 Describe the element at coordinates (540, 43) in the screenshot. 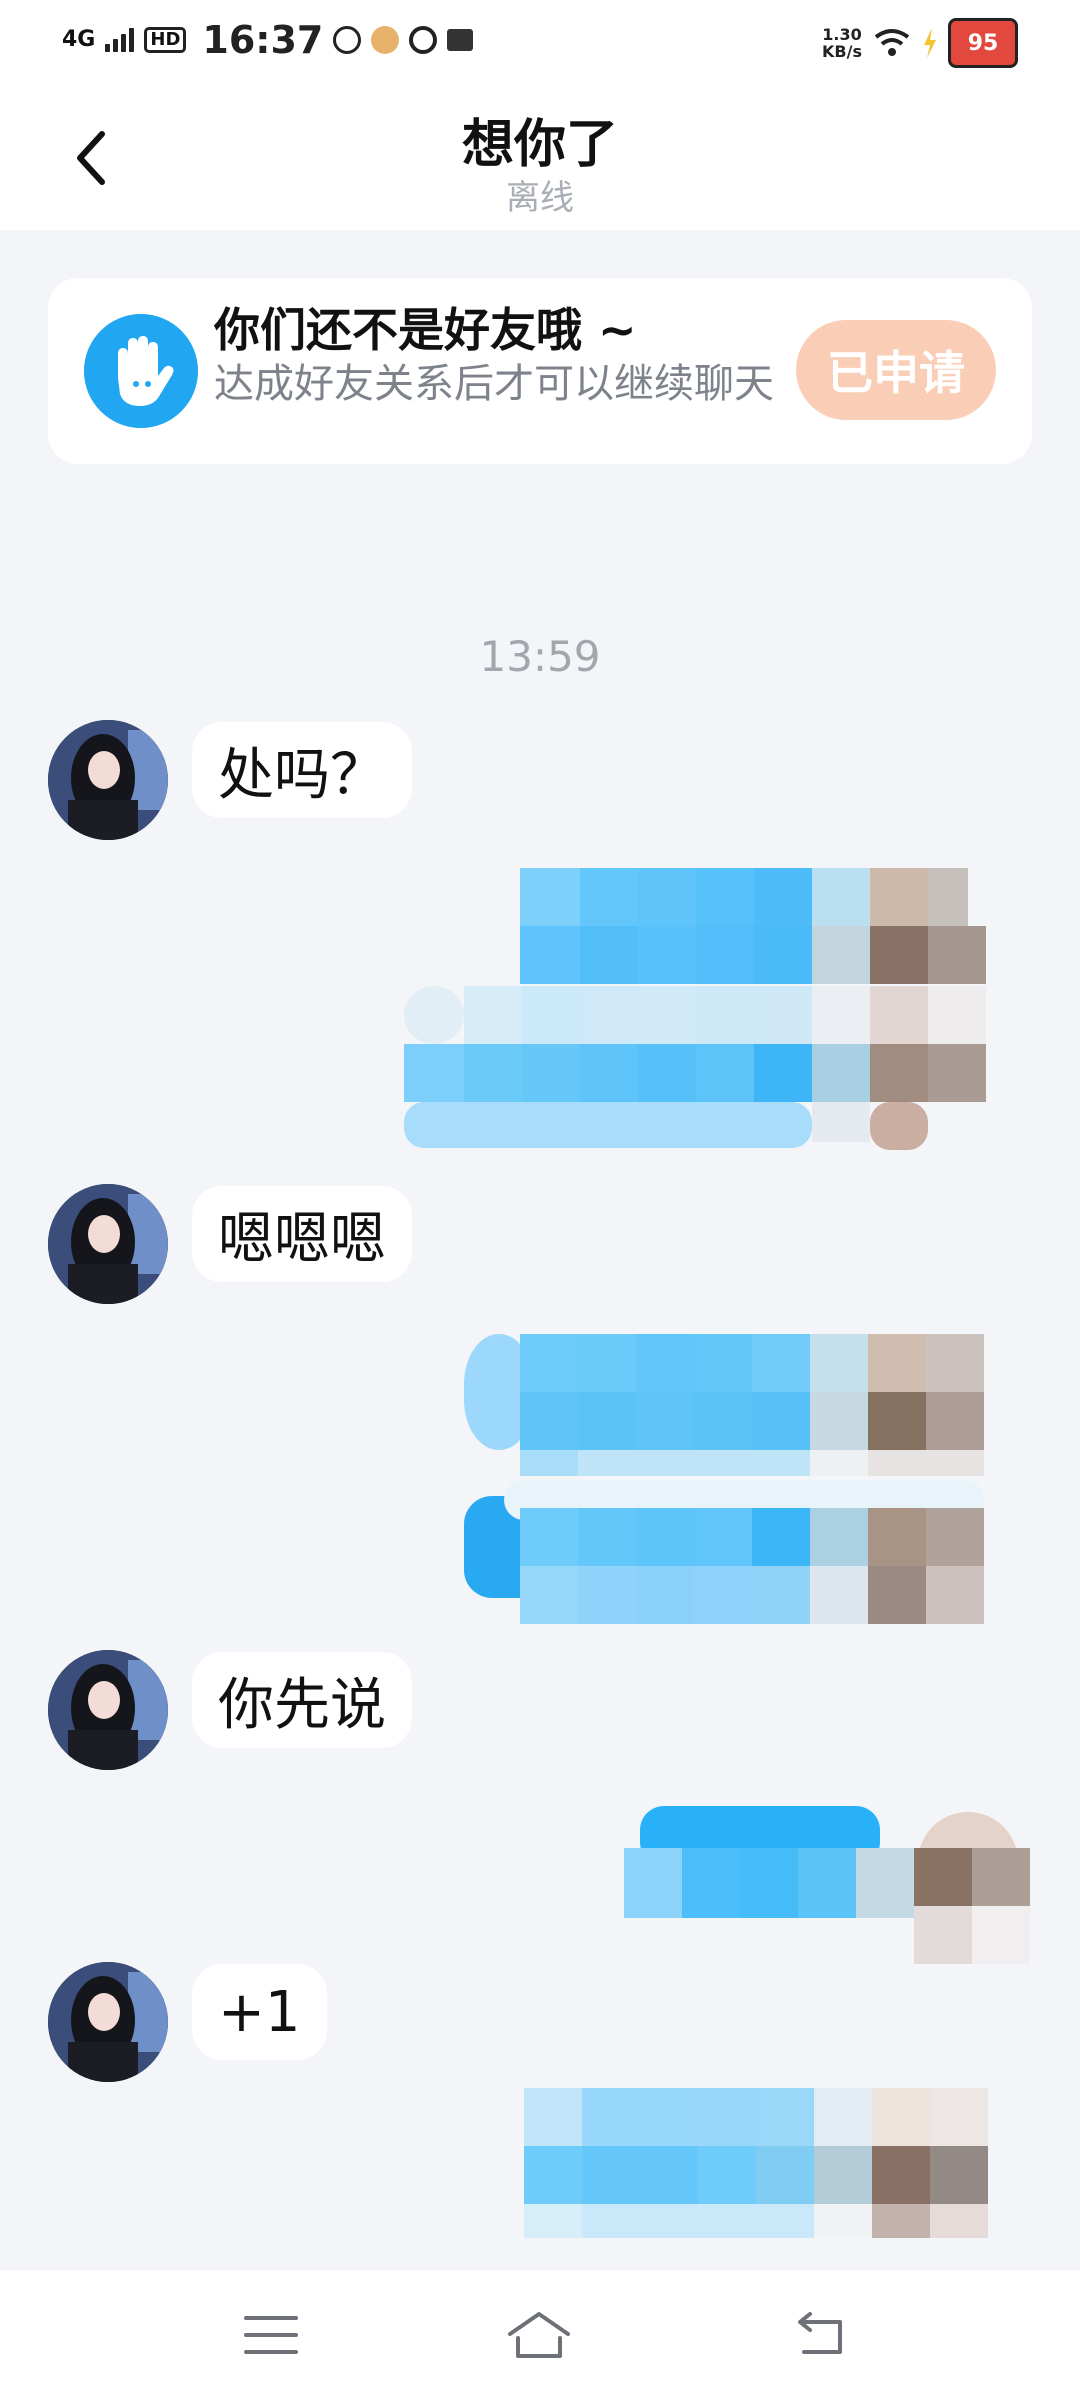

I see `status-bar: 4G HD 16:37 1.30 KB/s 95` at that location.